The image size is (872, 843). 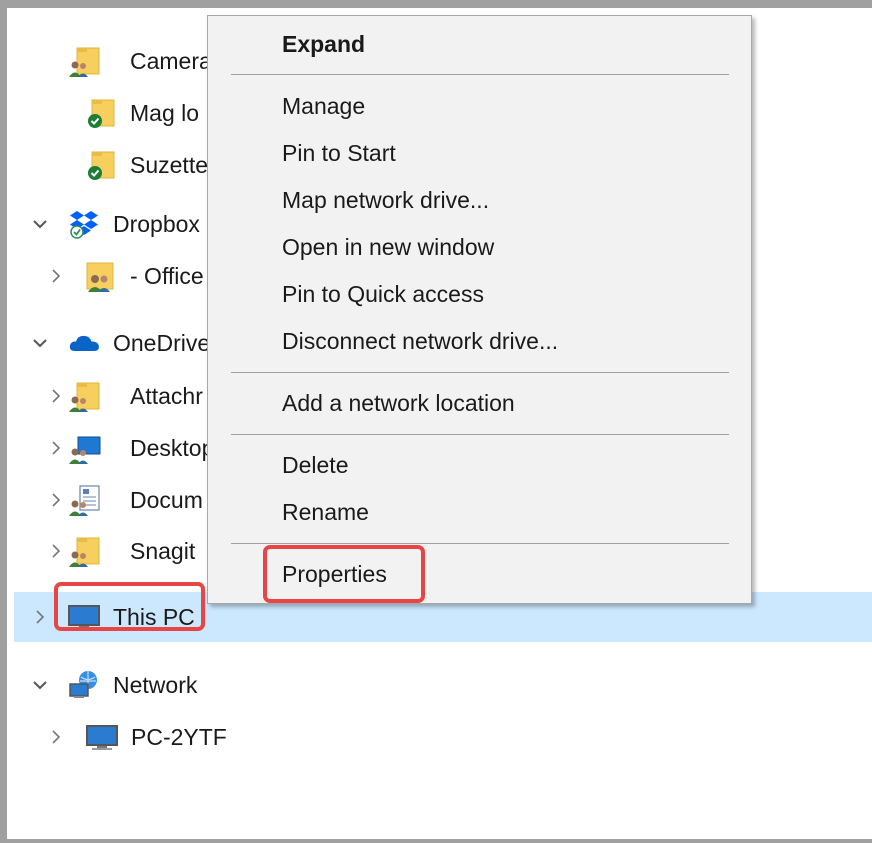 I want to click on onedrive-icon, so click(x=84, y=343).